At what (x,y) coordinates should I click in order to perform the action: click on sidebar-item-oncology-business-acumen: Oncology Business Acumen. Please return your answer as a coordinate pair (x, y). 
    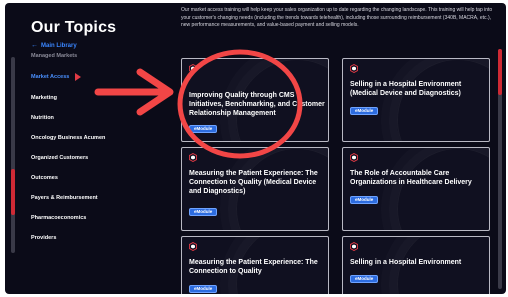
    Looking at the image, I should click on (68, 138).